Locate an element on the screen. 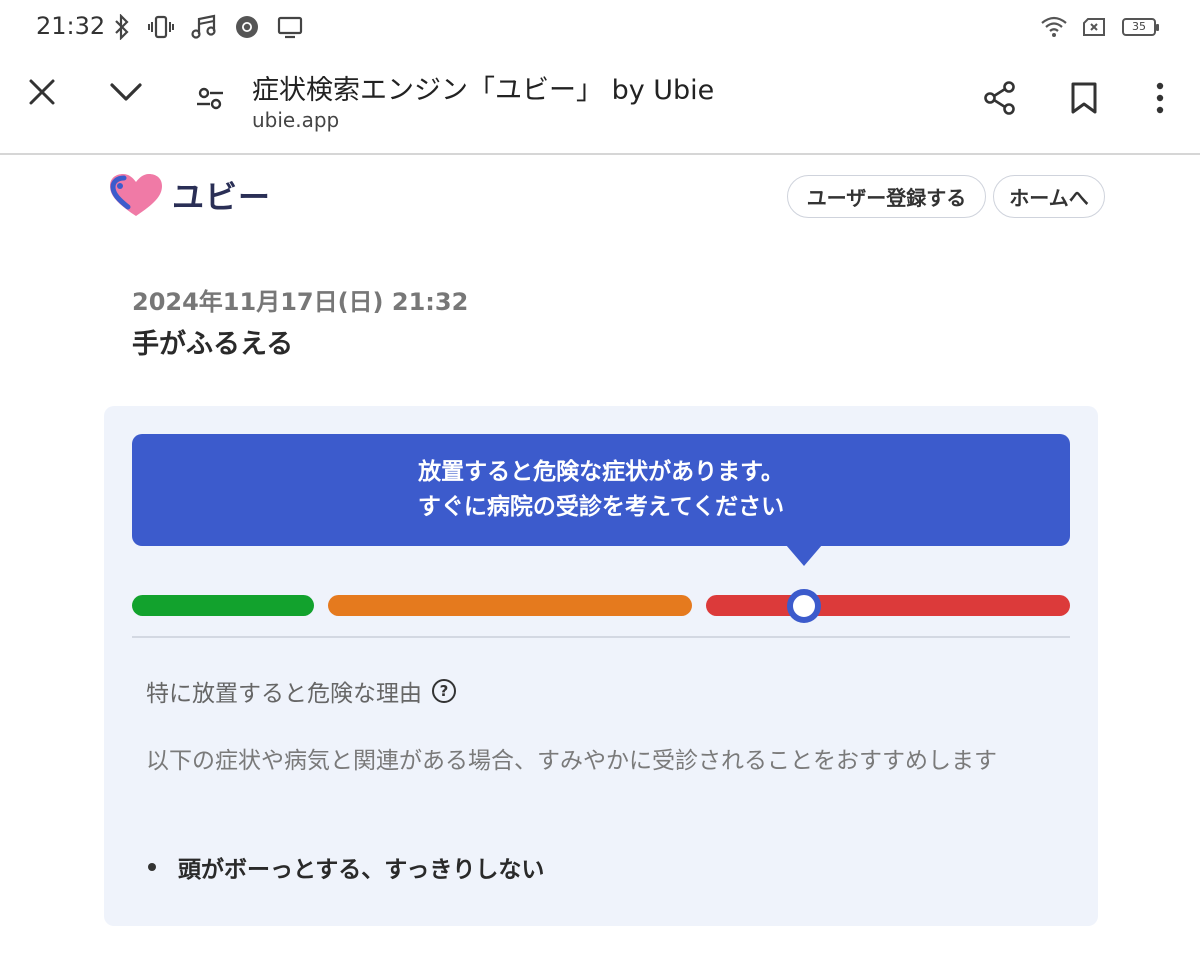  severity-bar-low is located at coordinates (223, 605).